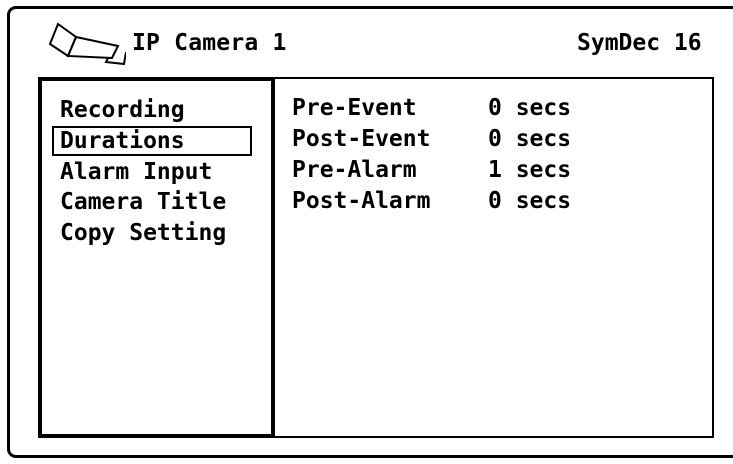 Image resolution: width=733 pixels, height=464 pixels. Describe the element at coordinates (143, 233) in the screenshot. I see `menu-item-copy-setting: Copy Setting` at that location.